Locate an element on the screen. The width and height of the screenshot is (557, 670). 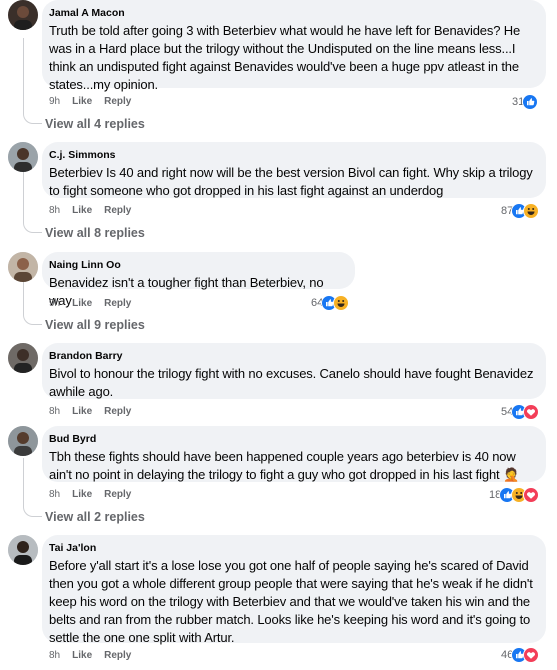
reaction-summary: 18 is located at coordinates (514, 495).